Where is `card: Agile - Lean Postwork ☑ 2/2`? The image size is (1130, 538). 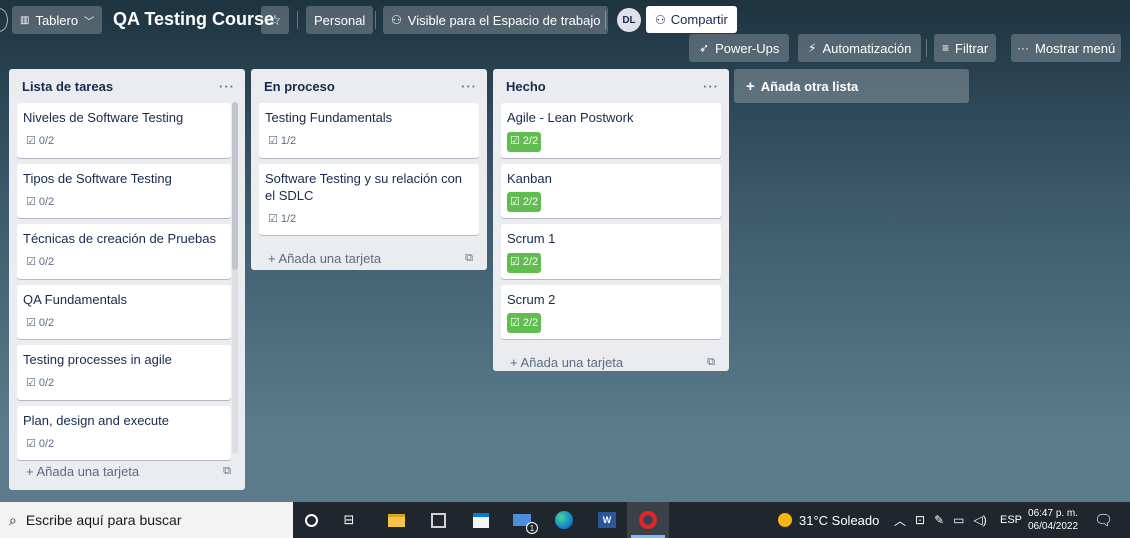
card: Agile - Lean Postwork ☑ 2/2 is located at coordinates (611, 130).